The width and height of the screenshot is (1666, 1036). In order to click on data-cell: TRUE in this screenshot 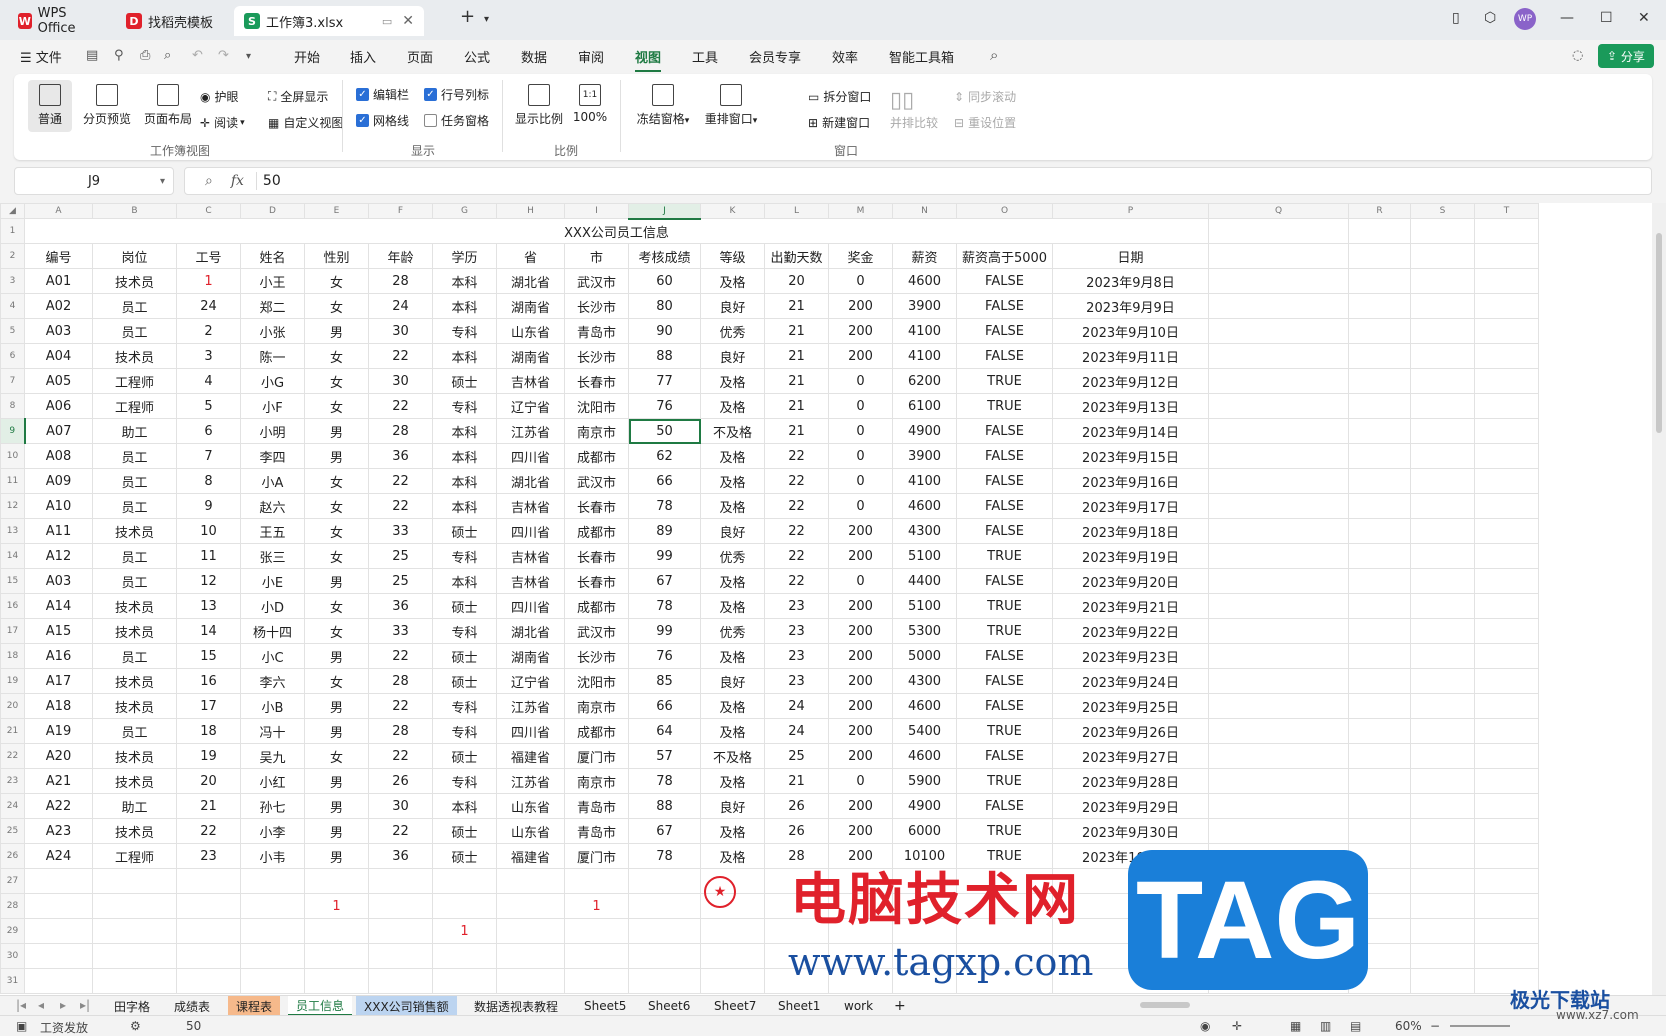, I will do `click(1004, 631)`.